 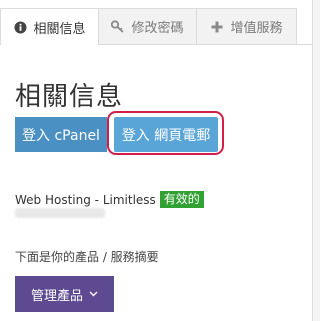 I want to click on tab-change-password: 修改密碼, so click(x=147, y=26).